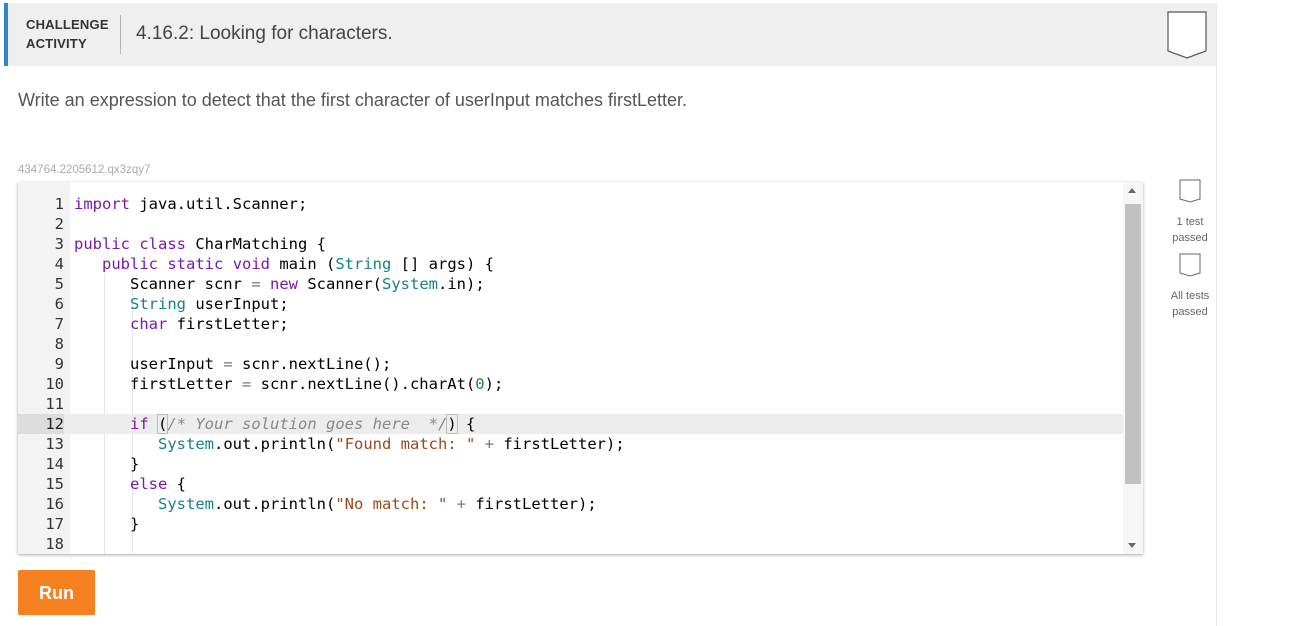 This screenshot has width=1291, height=626. Describe the element at coordinates (67, 34) in the screenshot. I see `activity-badge: CHALLENGE ACTIVITY` at that location.